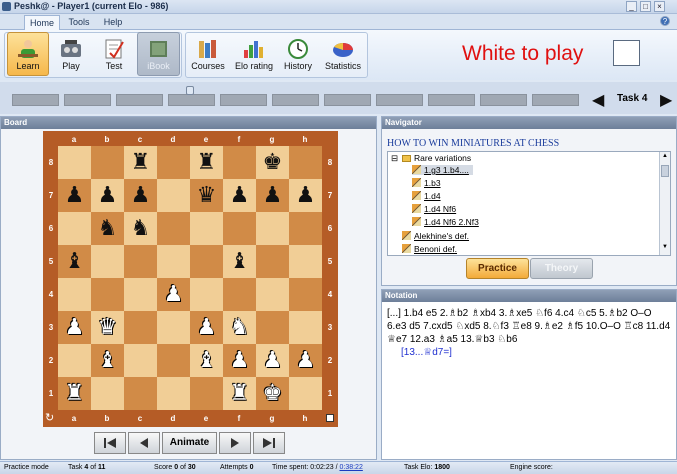 This screenshot has width=677, height=474. Describe the element at coordinates (49, 417) in the screenshot. I see `flip-board-icon: ↻` at that location.